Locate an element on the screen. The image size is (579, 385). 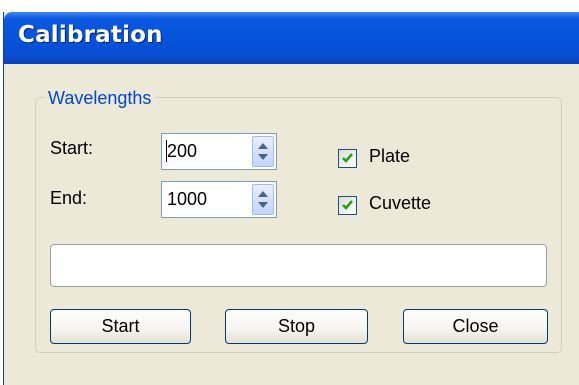
plate-label: Plate is located at coordinates (389, 156).